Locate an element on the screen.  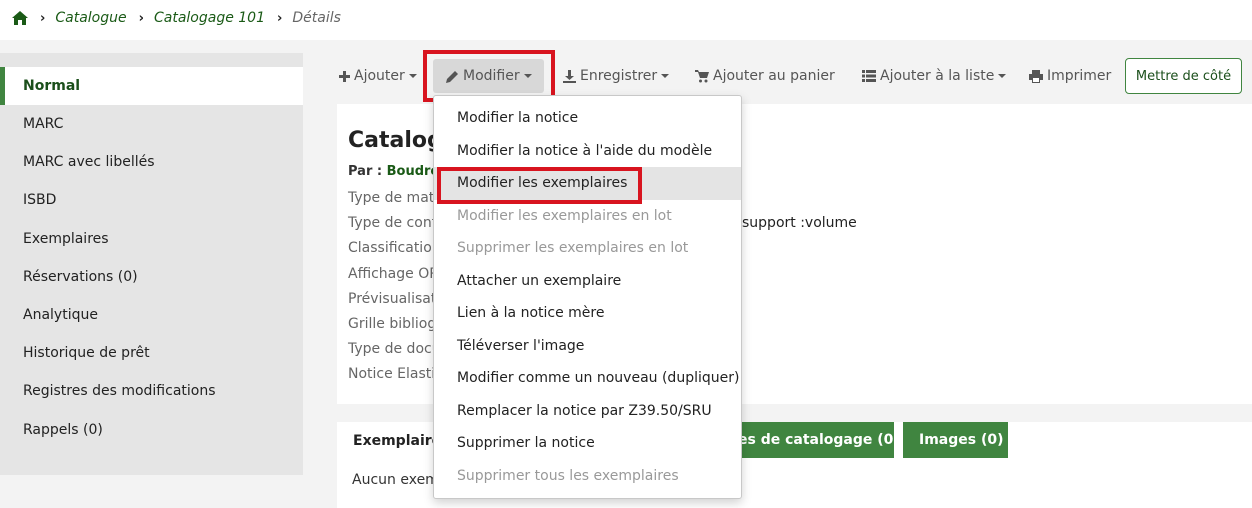
tab-notes-catalogage: es de catalogage (0) is located at coordinates (815, 440).